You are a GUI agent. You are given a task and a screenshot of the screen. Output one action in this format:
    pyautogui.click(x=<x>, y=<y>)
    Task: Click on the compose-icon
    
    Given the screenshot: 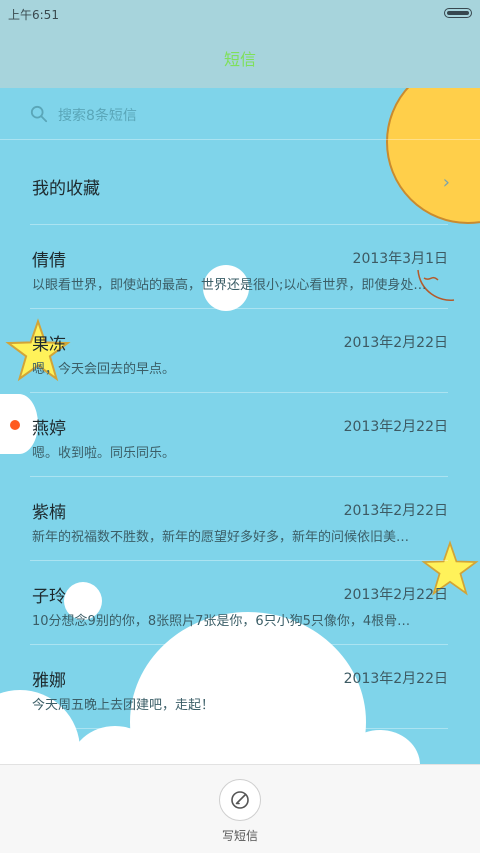 What is the action you would take?
    pyautogui.click(x=240, y=800)
    